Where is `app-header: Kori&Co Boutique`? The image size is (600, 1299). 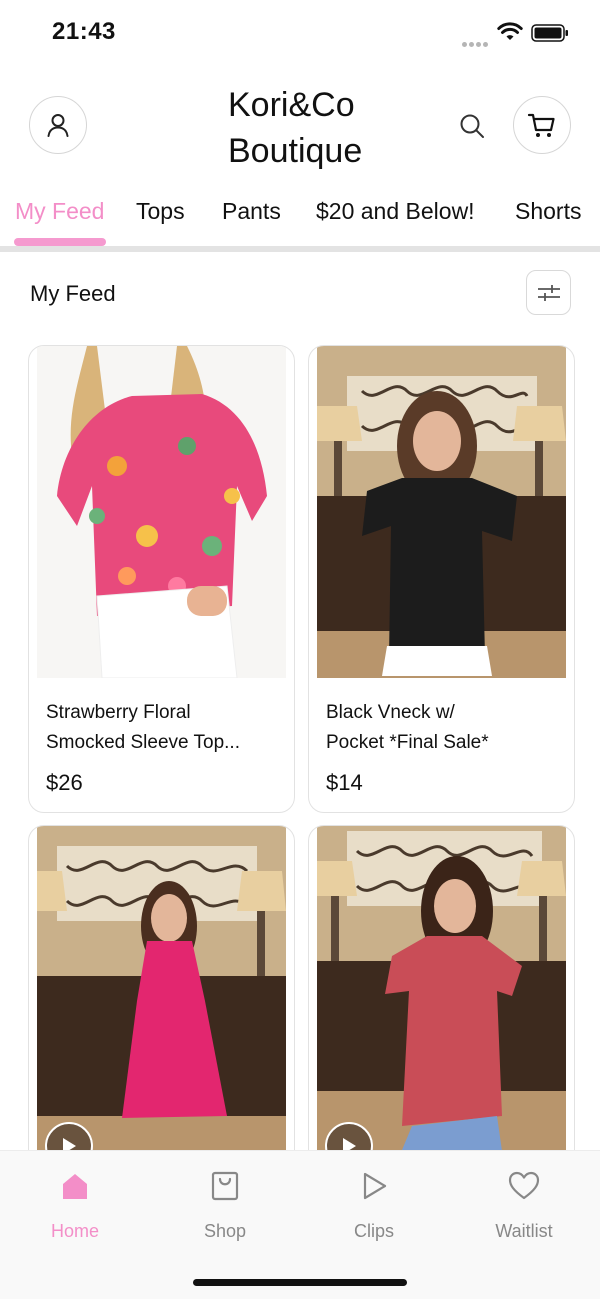 app-header: Kori&Co Boutique is located at coordinates (300, 126).